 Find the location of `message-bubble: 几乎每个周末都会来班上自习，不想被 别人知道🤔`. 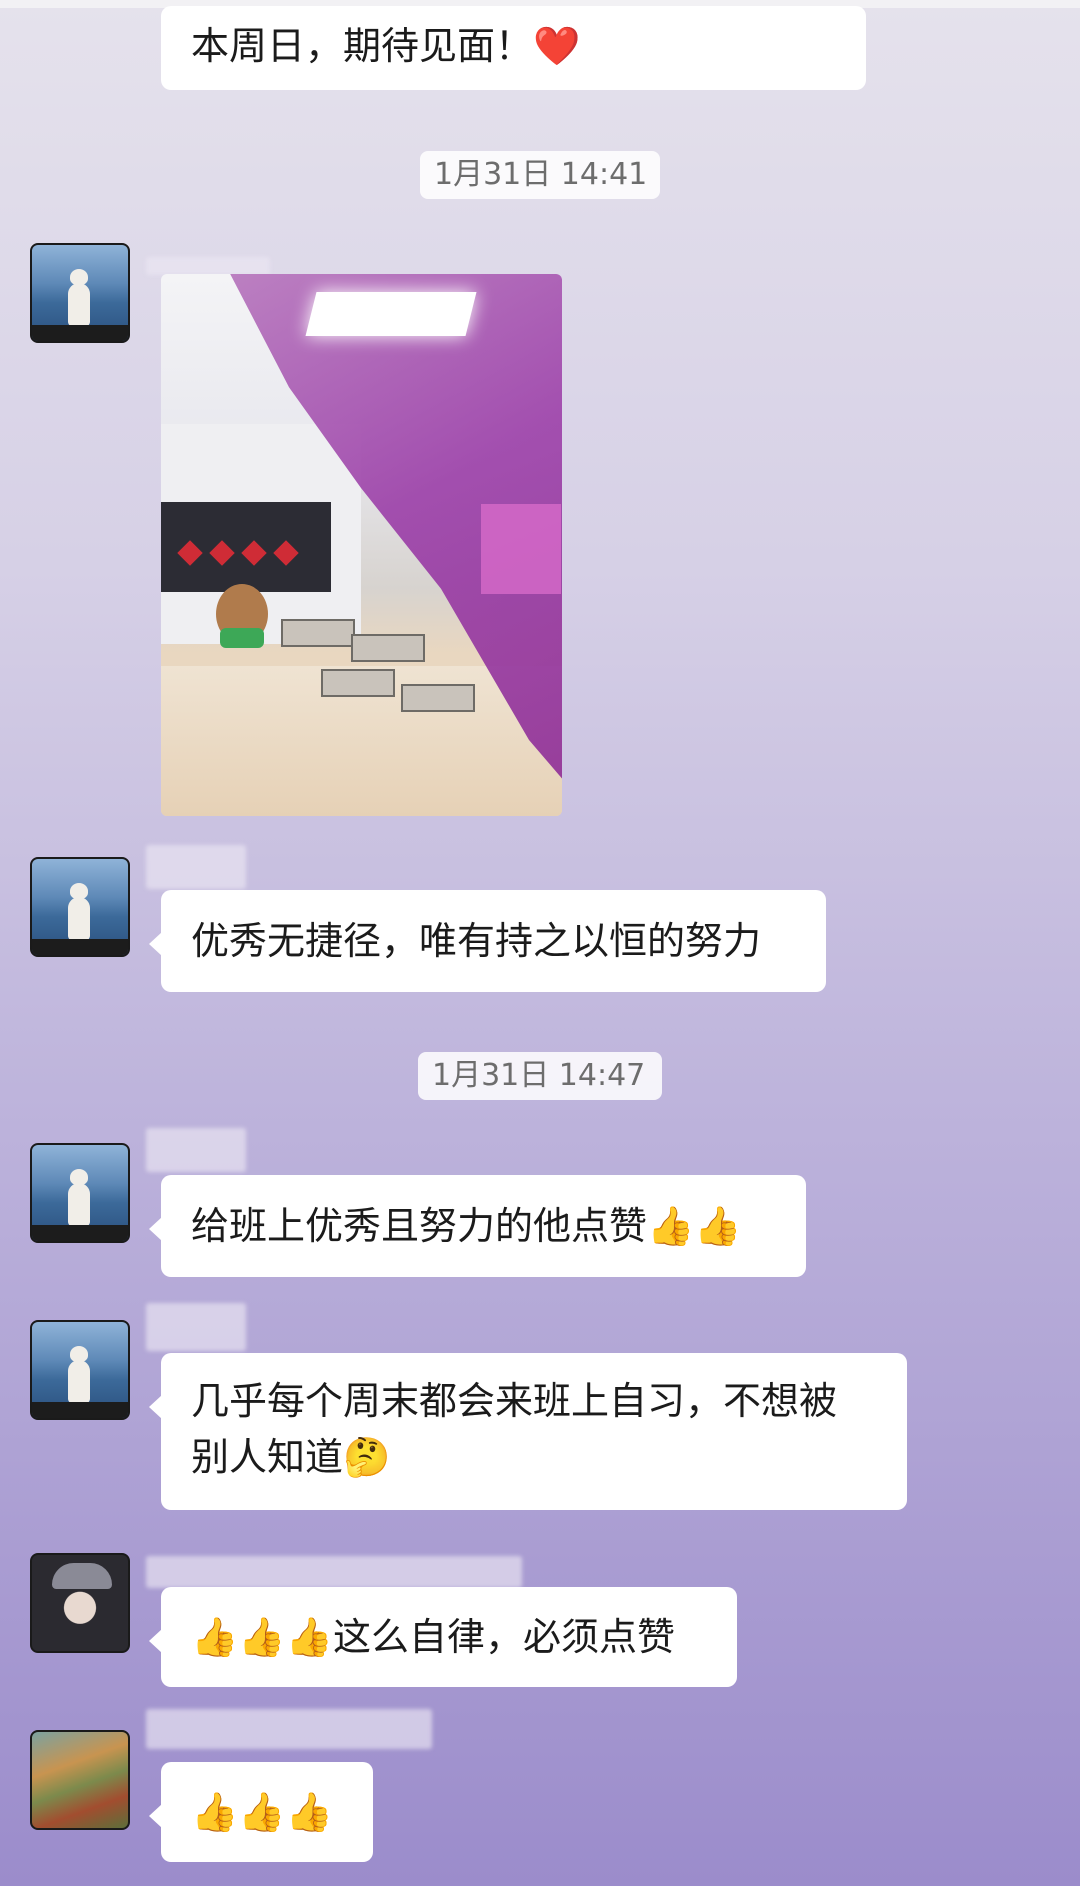

message-bubble: 几乎每个周末都会来班上自习，不想被 别人知道🤔 is located at coordinates (528, 1431).